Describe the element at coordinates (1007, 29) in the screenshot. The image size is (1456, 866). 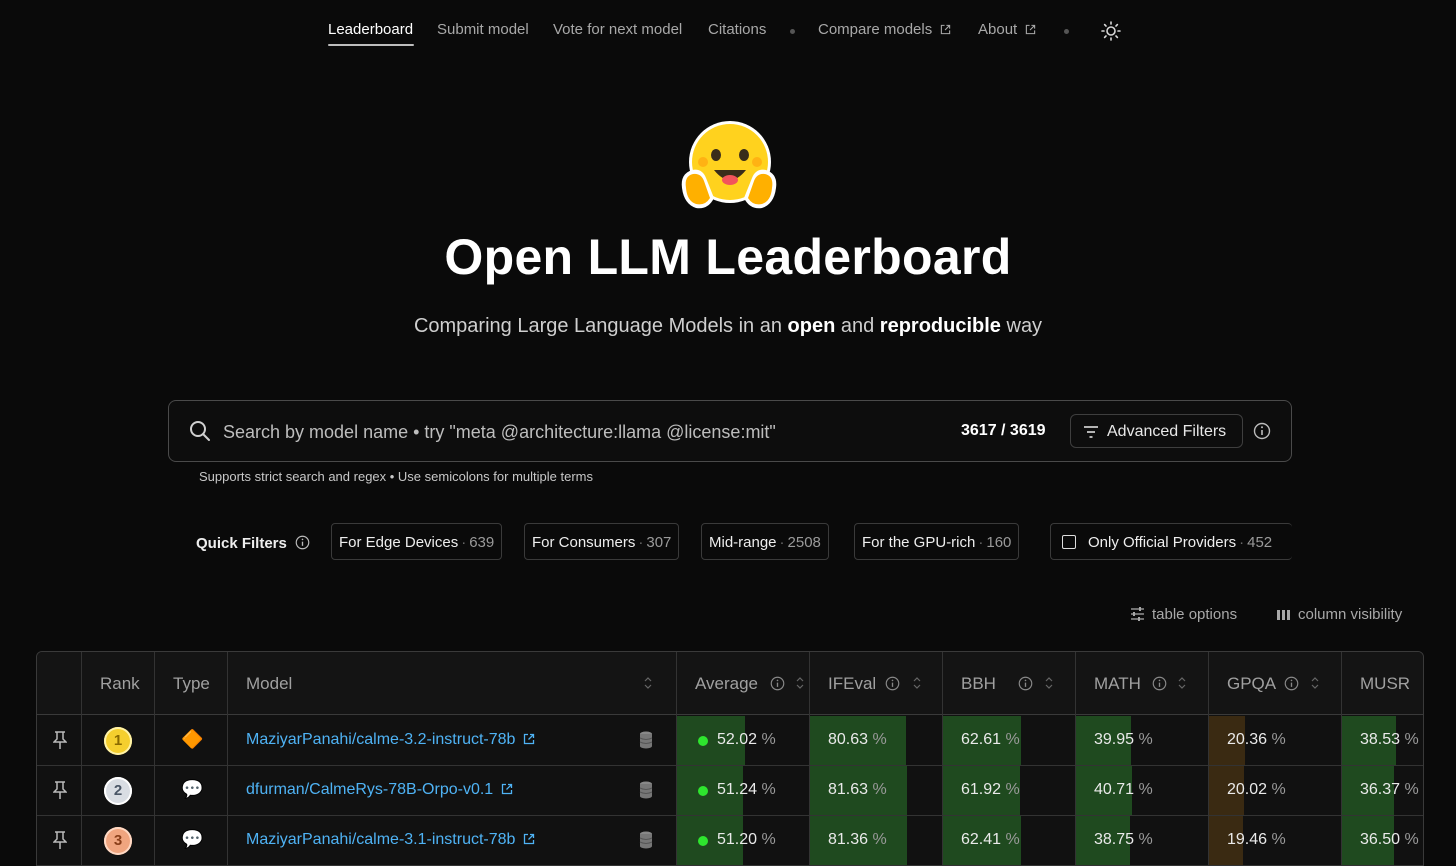
I see `nav-about: About` at that location.